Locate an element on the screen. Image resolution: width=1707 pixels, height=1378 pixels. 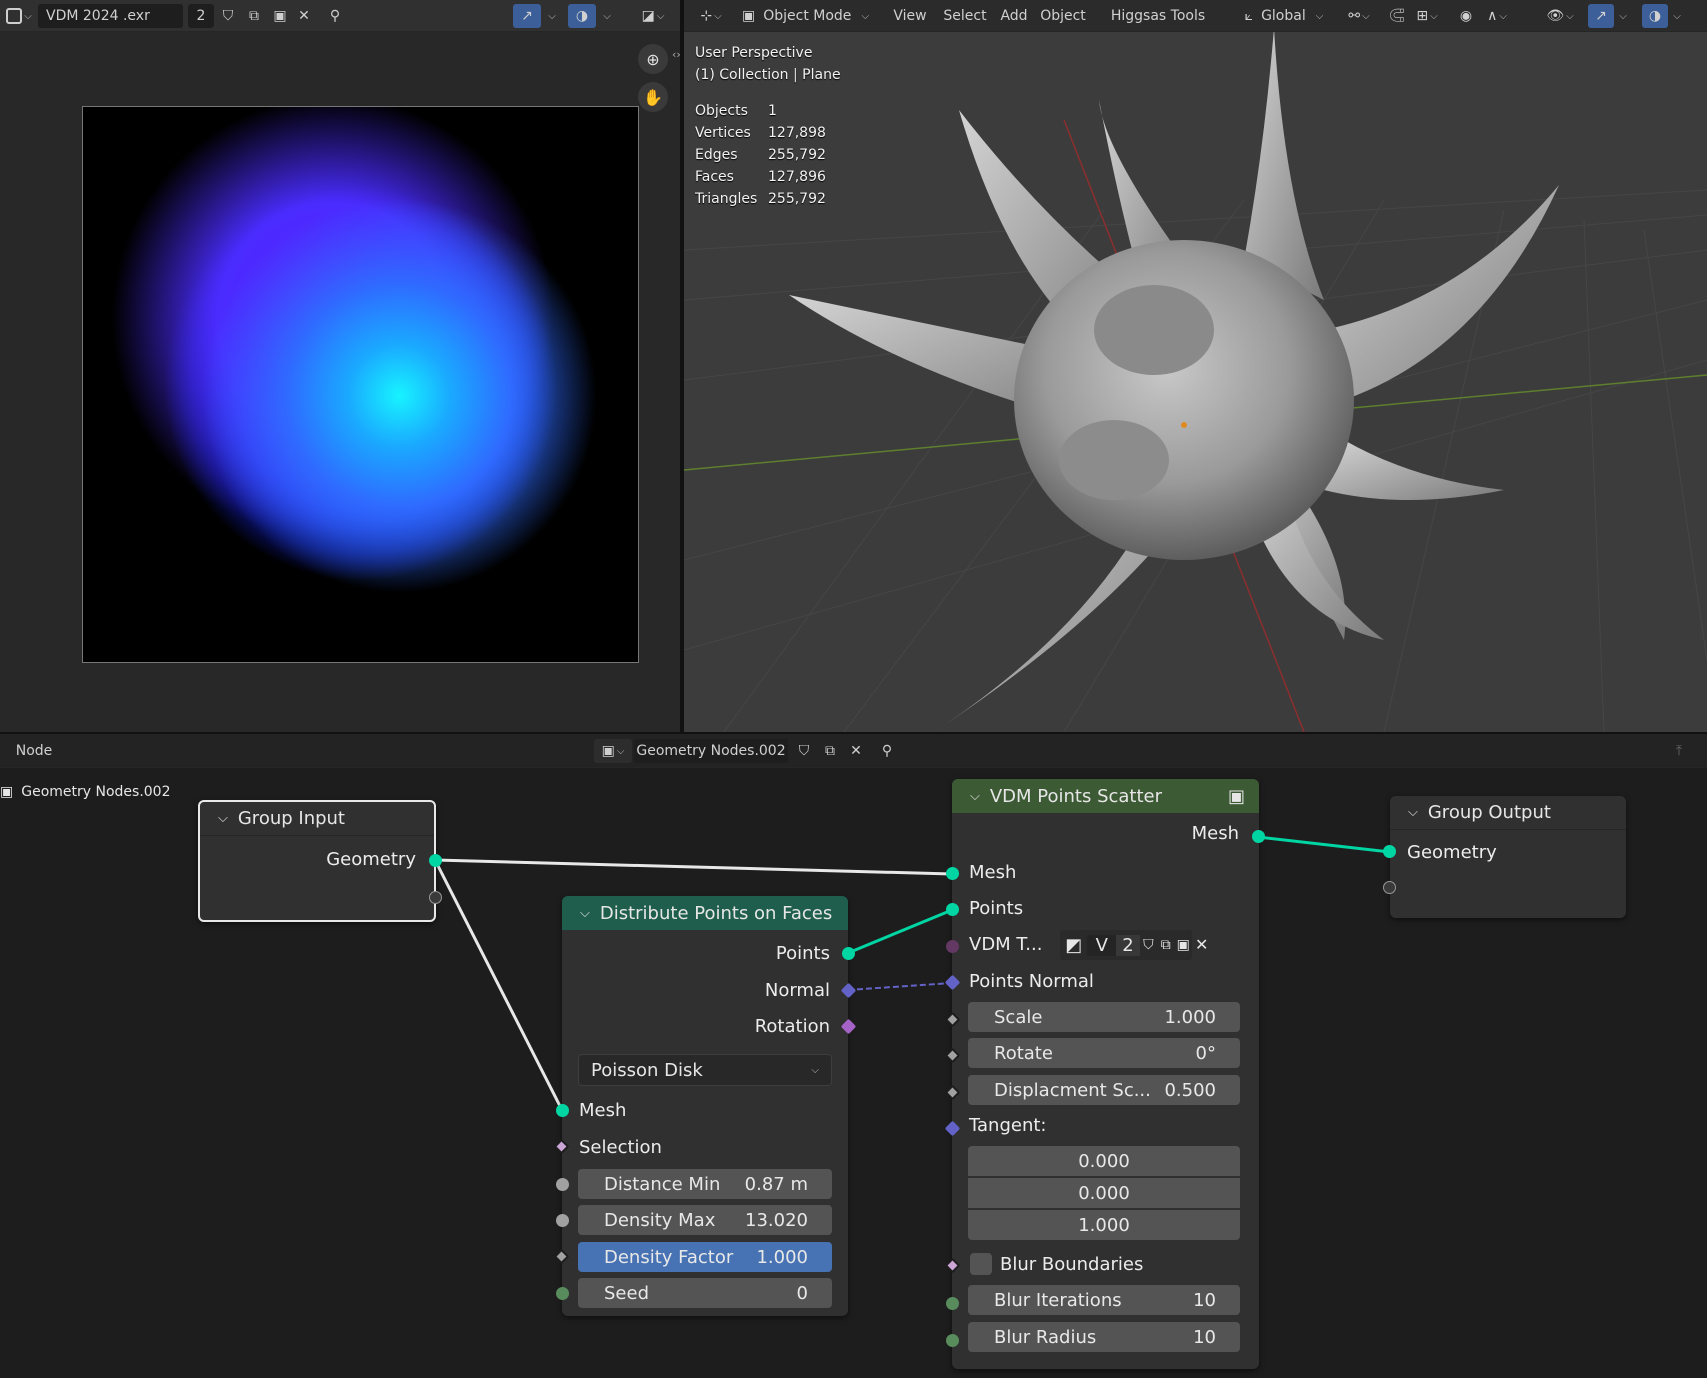
node-group-input: ⌵ Group Input Geometry is located at coordinates (317, 861).